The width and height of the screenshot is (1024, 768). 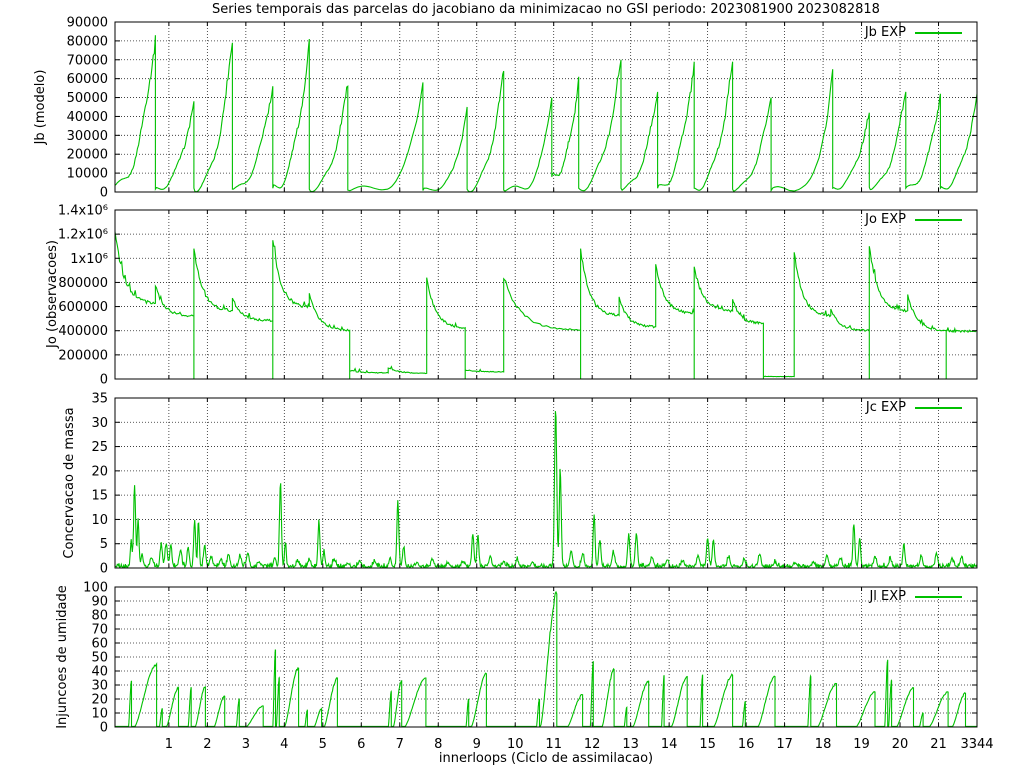 What do you see at coordinates (887, 596) in the screenshot?
I see `legend-label-jl: Jl EXP` at bounding box center [887, 596].